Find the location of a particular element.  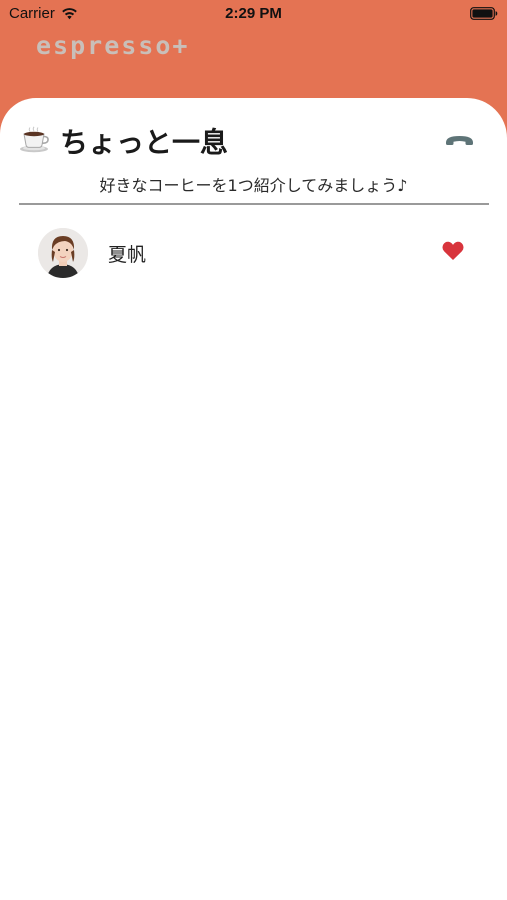

coffee-icon is located at coordinates (34, 139).